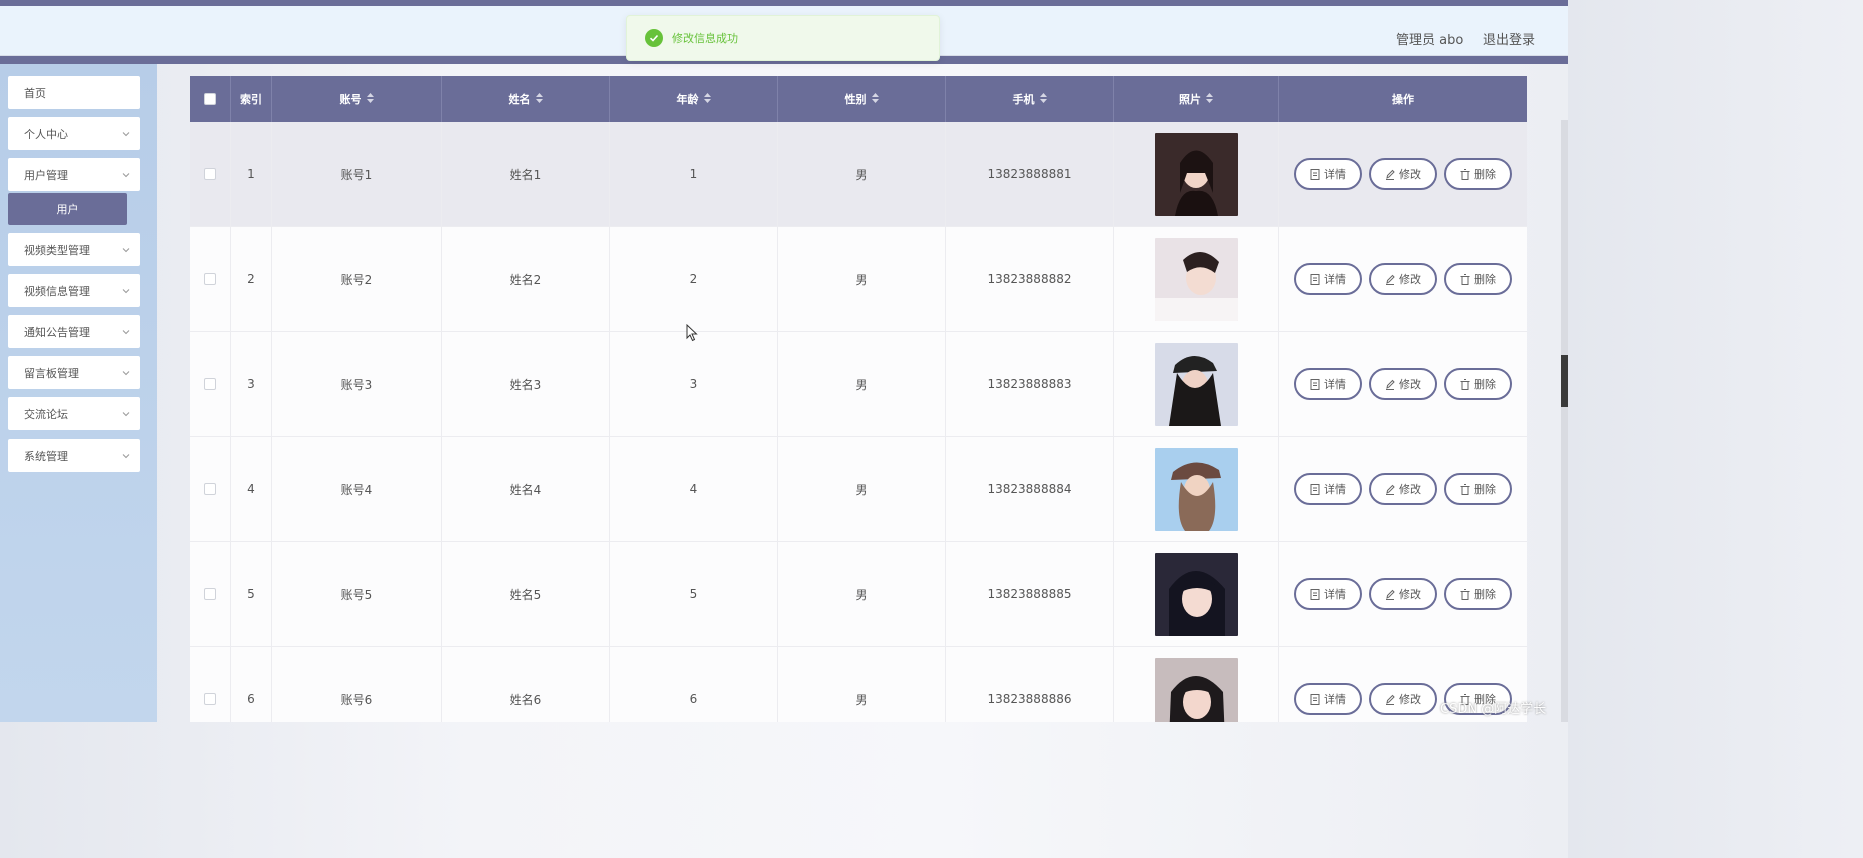  What do you see at coordinates (74, 133) in the screenshot?
I see `sidebar-item-profile: 个人中心` at bounding box center [74, 133].